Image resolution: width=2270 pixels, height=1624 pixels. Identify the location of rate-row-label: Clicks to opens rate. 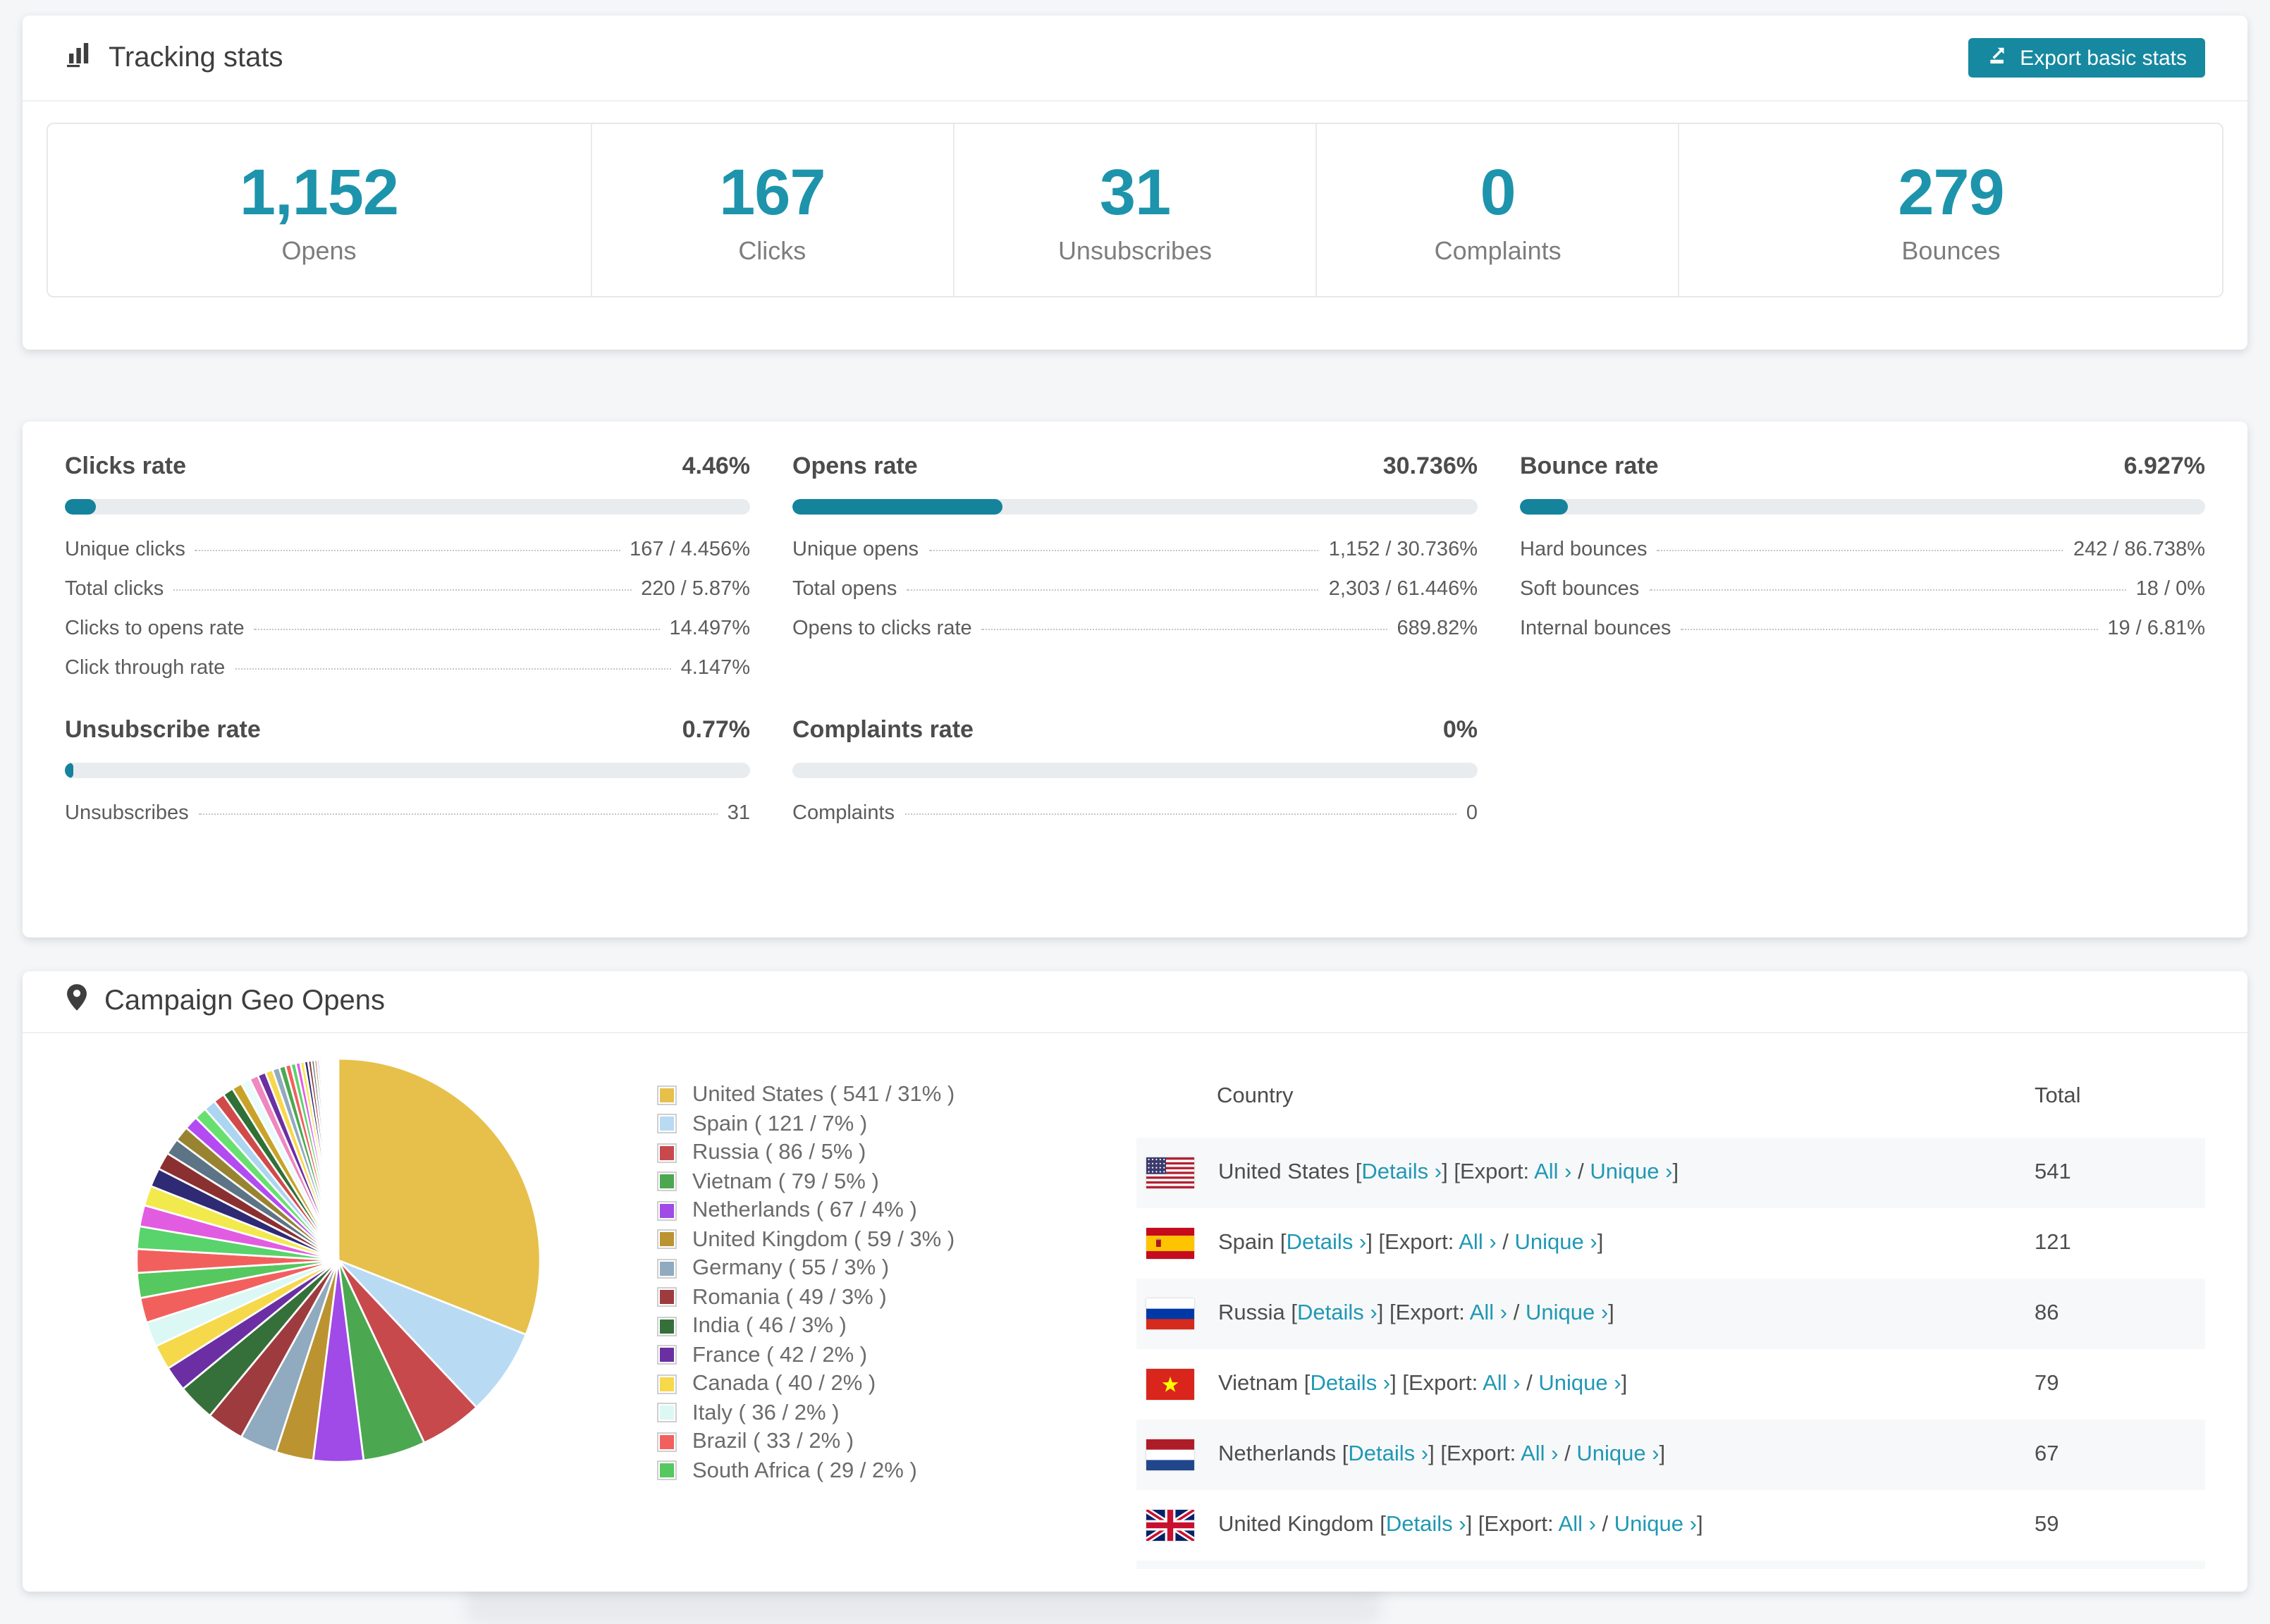
(155, 629).